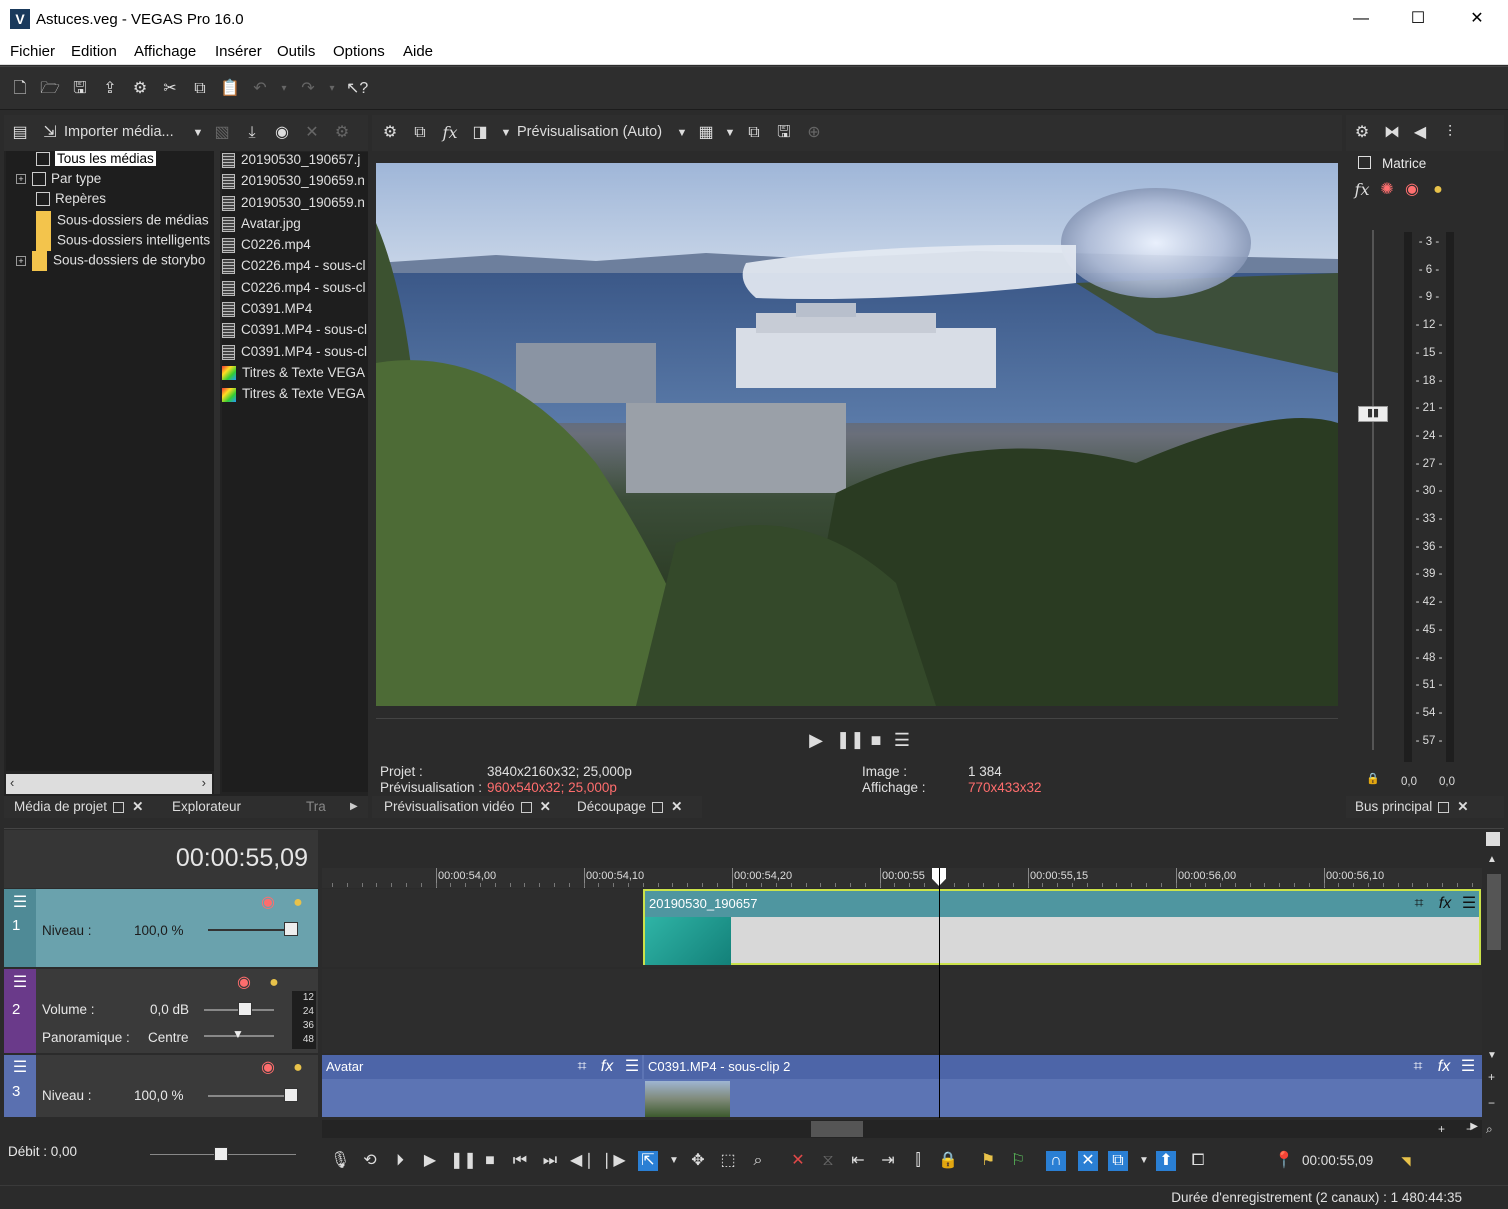 Image resolution: width=1508 pixels, height=1209 pixels. What do you see at coordinates (706, 133) in the screenshot?
I see `overlays-grid-icon: ▦` at bounding box center [706, 133].